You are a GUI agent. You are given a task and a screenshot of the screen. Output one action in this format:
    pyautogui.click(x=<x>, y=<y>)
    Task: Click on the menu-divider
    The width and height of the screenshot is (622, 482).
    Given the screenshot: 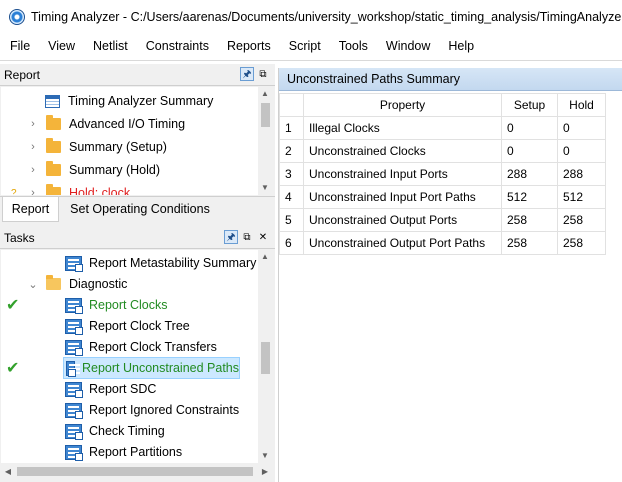 What is the action you would take?
    pyautogui.click(x=311, y=60)
    